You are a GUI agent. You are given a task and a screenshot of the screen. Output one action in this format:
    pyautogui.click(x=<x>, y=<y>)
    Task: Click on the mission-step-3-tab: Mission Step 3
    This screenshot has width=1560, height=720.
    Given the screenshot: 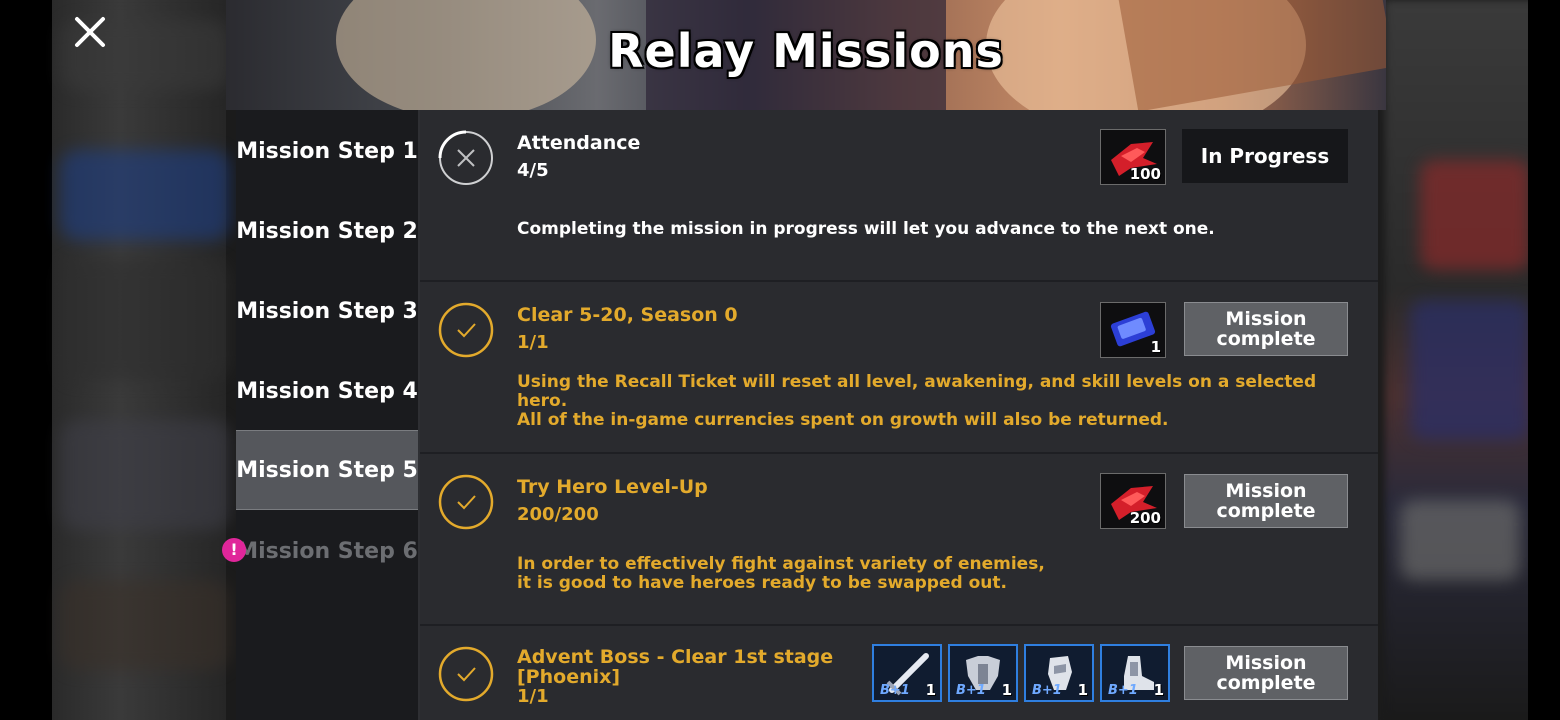 What is the action you would take?
    pyautogui.click(x=327, y=311)
    